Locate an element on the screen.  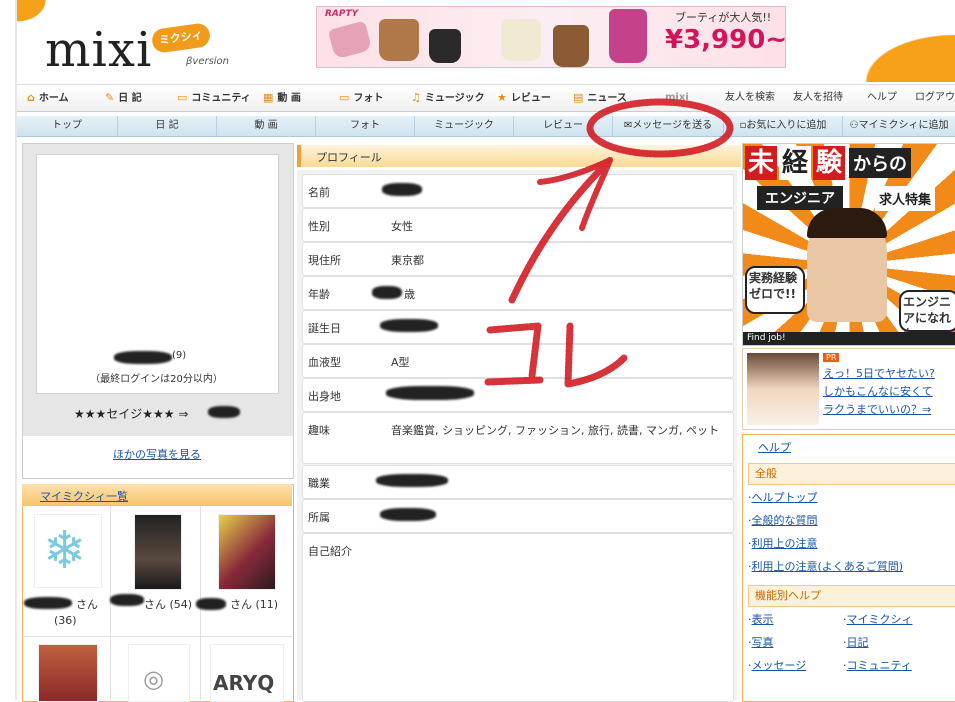
nav-home: ⌂ ホーム is located at coordinates (48, 98).